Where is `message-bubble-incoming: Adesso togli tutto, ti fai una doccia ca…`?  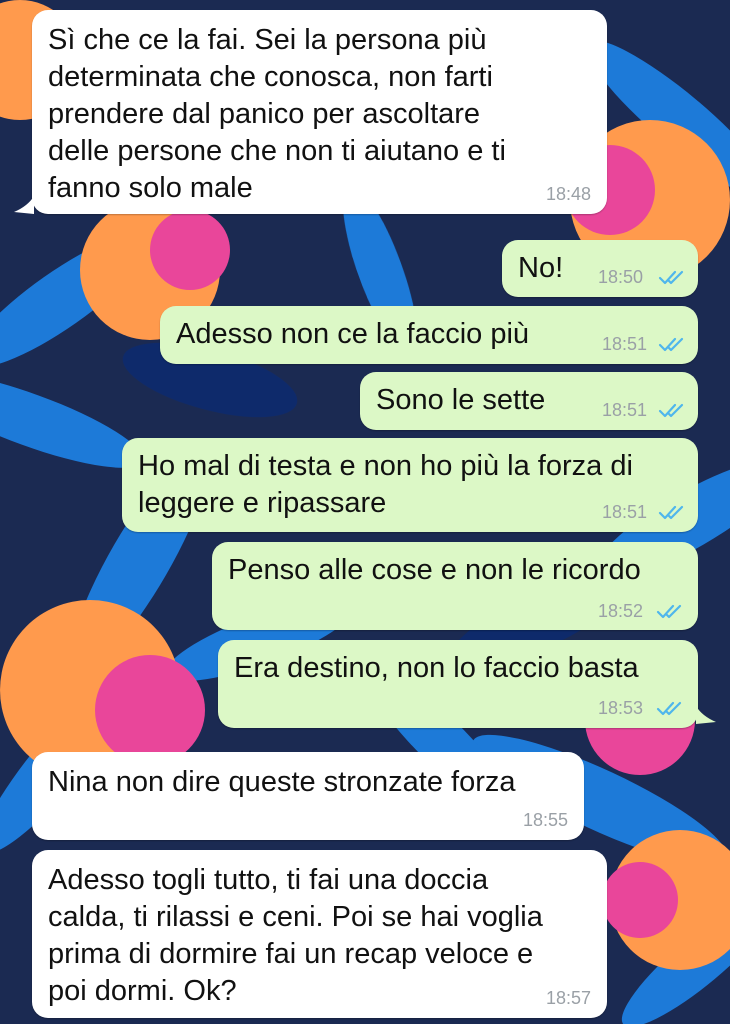 message-bubble-incoming: Adesso togli tutto, ti fai una doccia ca… is located at coordinates (319, 934).